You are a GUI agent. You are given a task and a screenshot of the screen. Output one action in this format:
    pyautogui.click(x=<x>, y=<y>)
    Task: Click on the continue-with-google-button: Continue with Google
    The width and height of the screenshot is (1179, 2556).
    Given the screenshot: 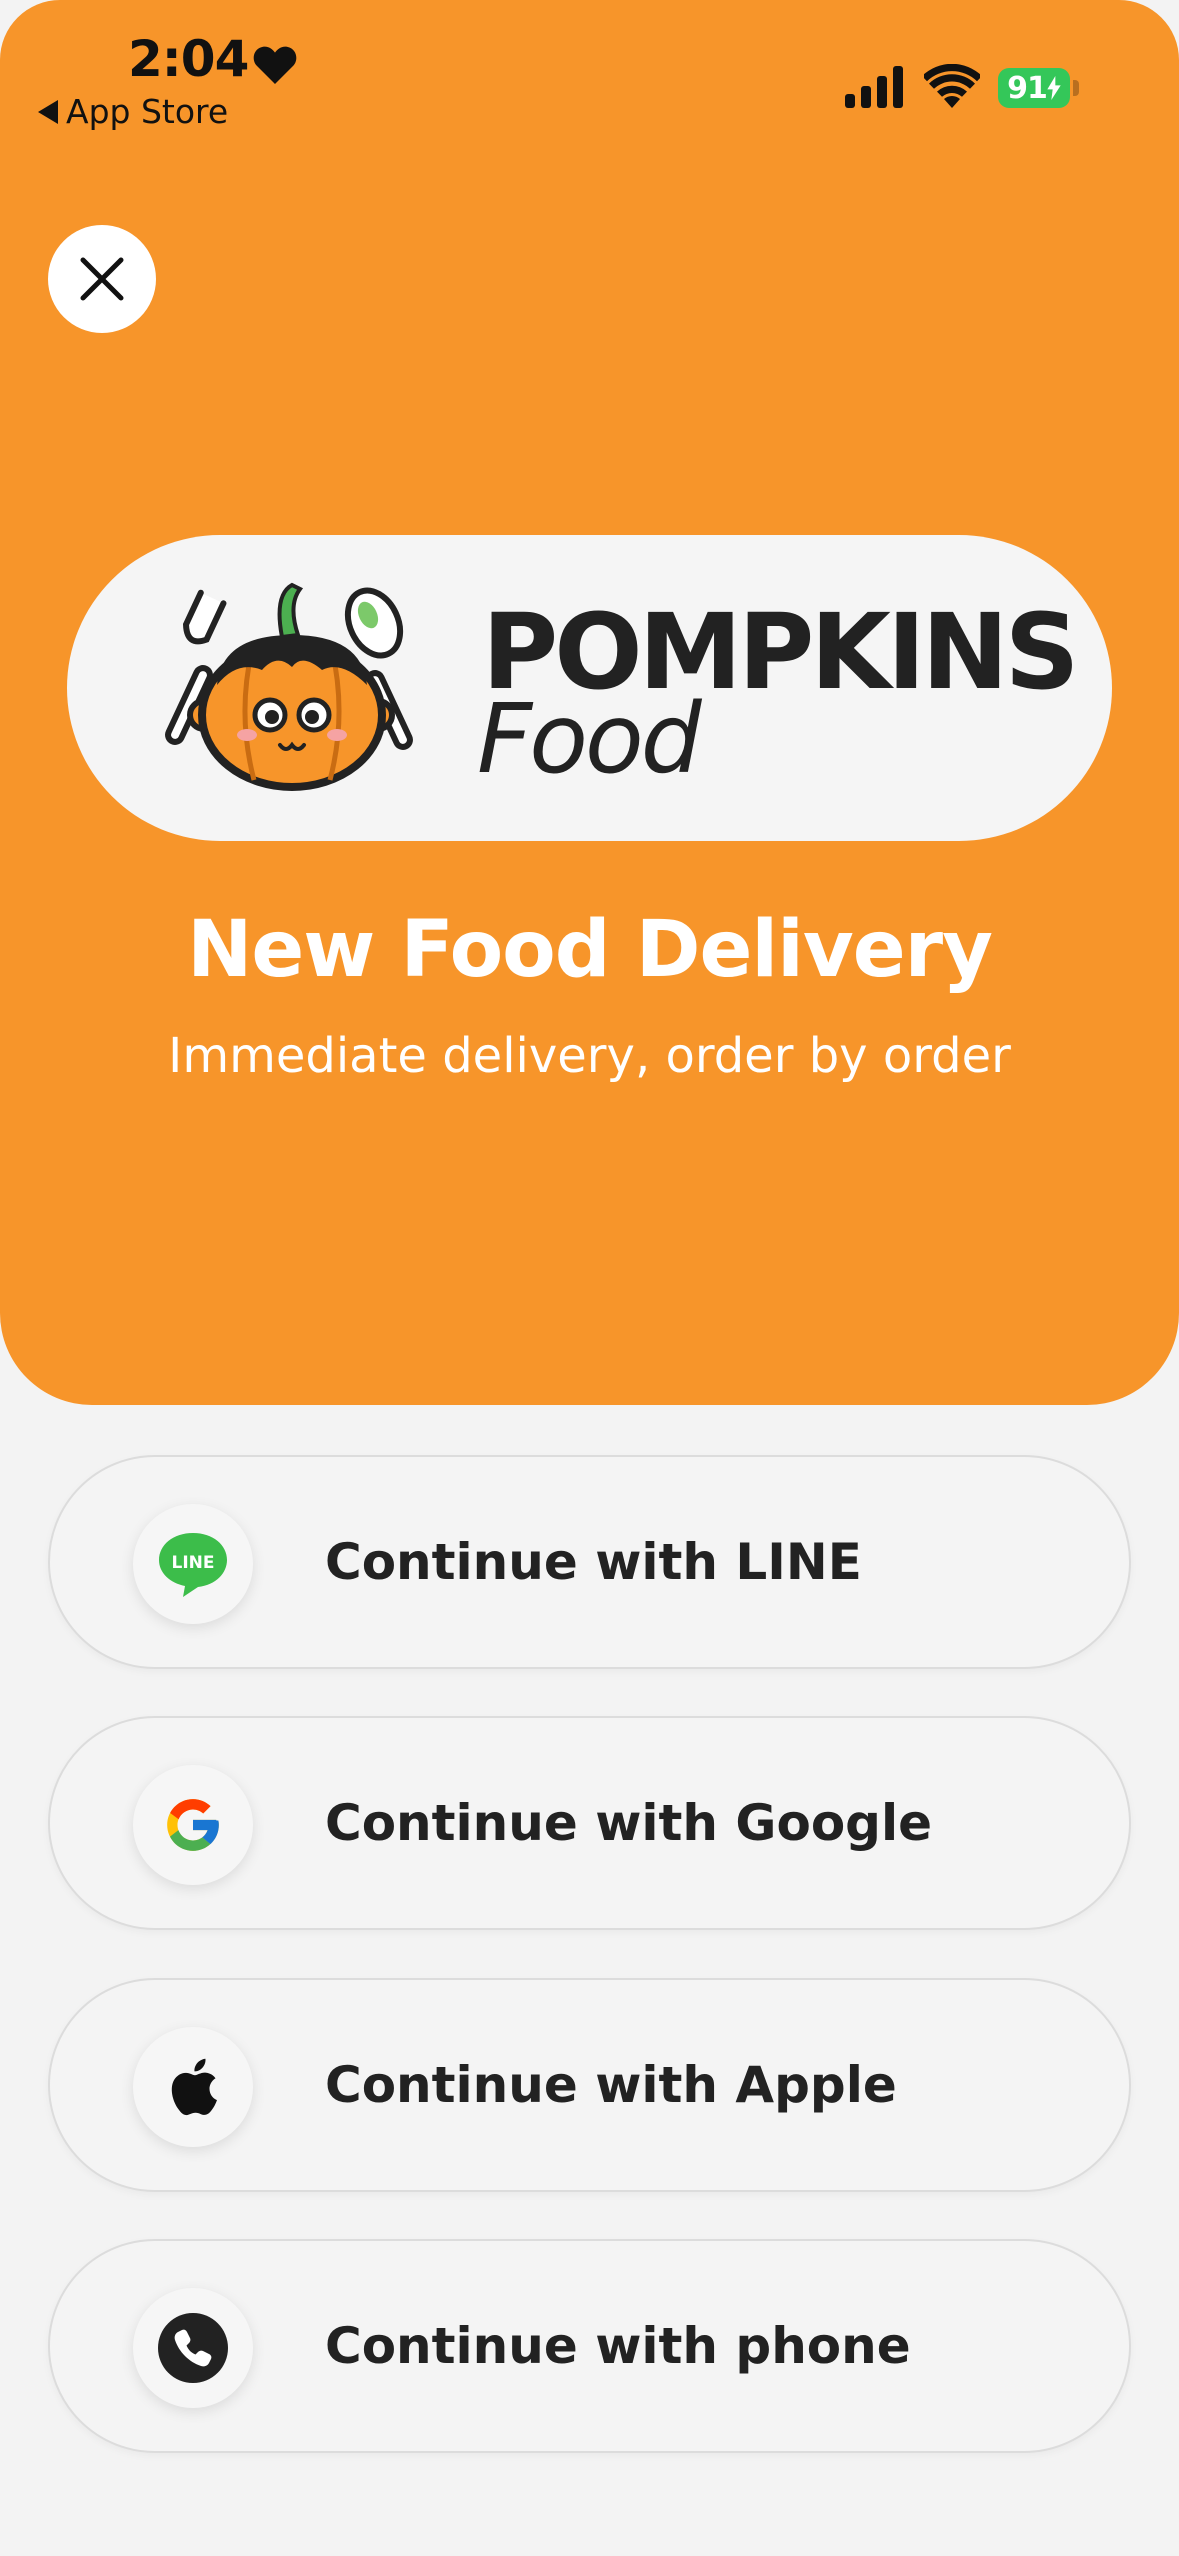 What is the action you would take?
    pyautogui.click(x=589, y=1823)
    